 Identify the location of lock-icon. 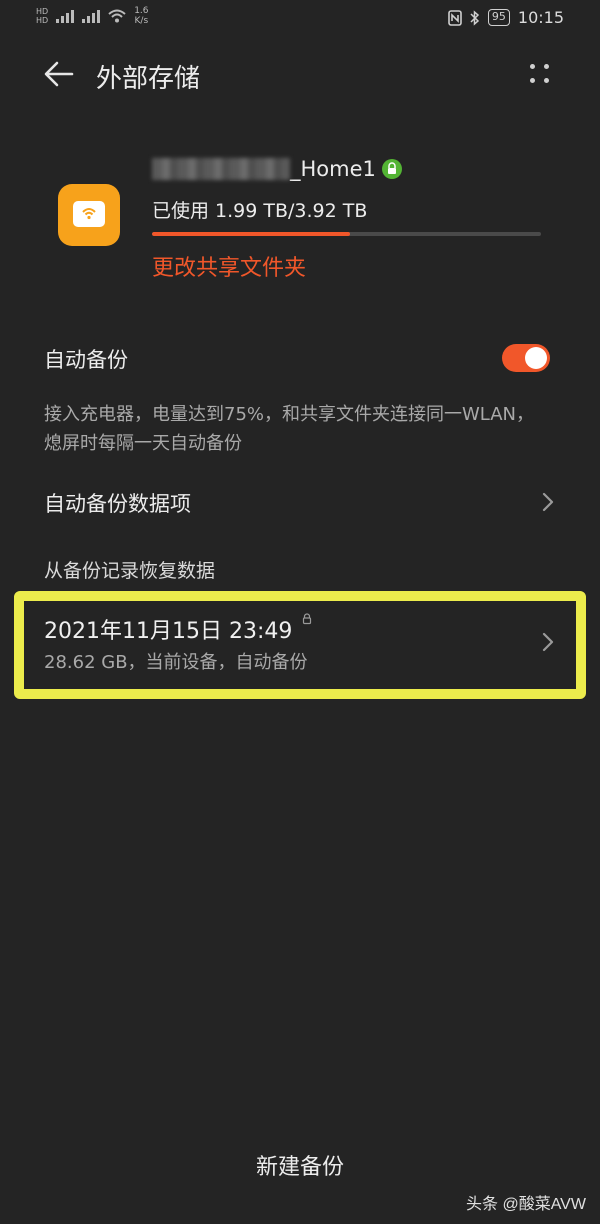
(391, 169).